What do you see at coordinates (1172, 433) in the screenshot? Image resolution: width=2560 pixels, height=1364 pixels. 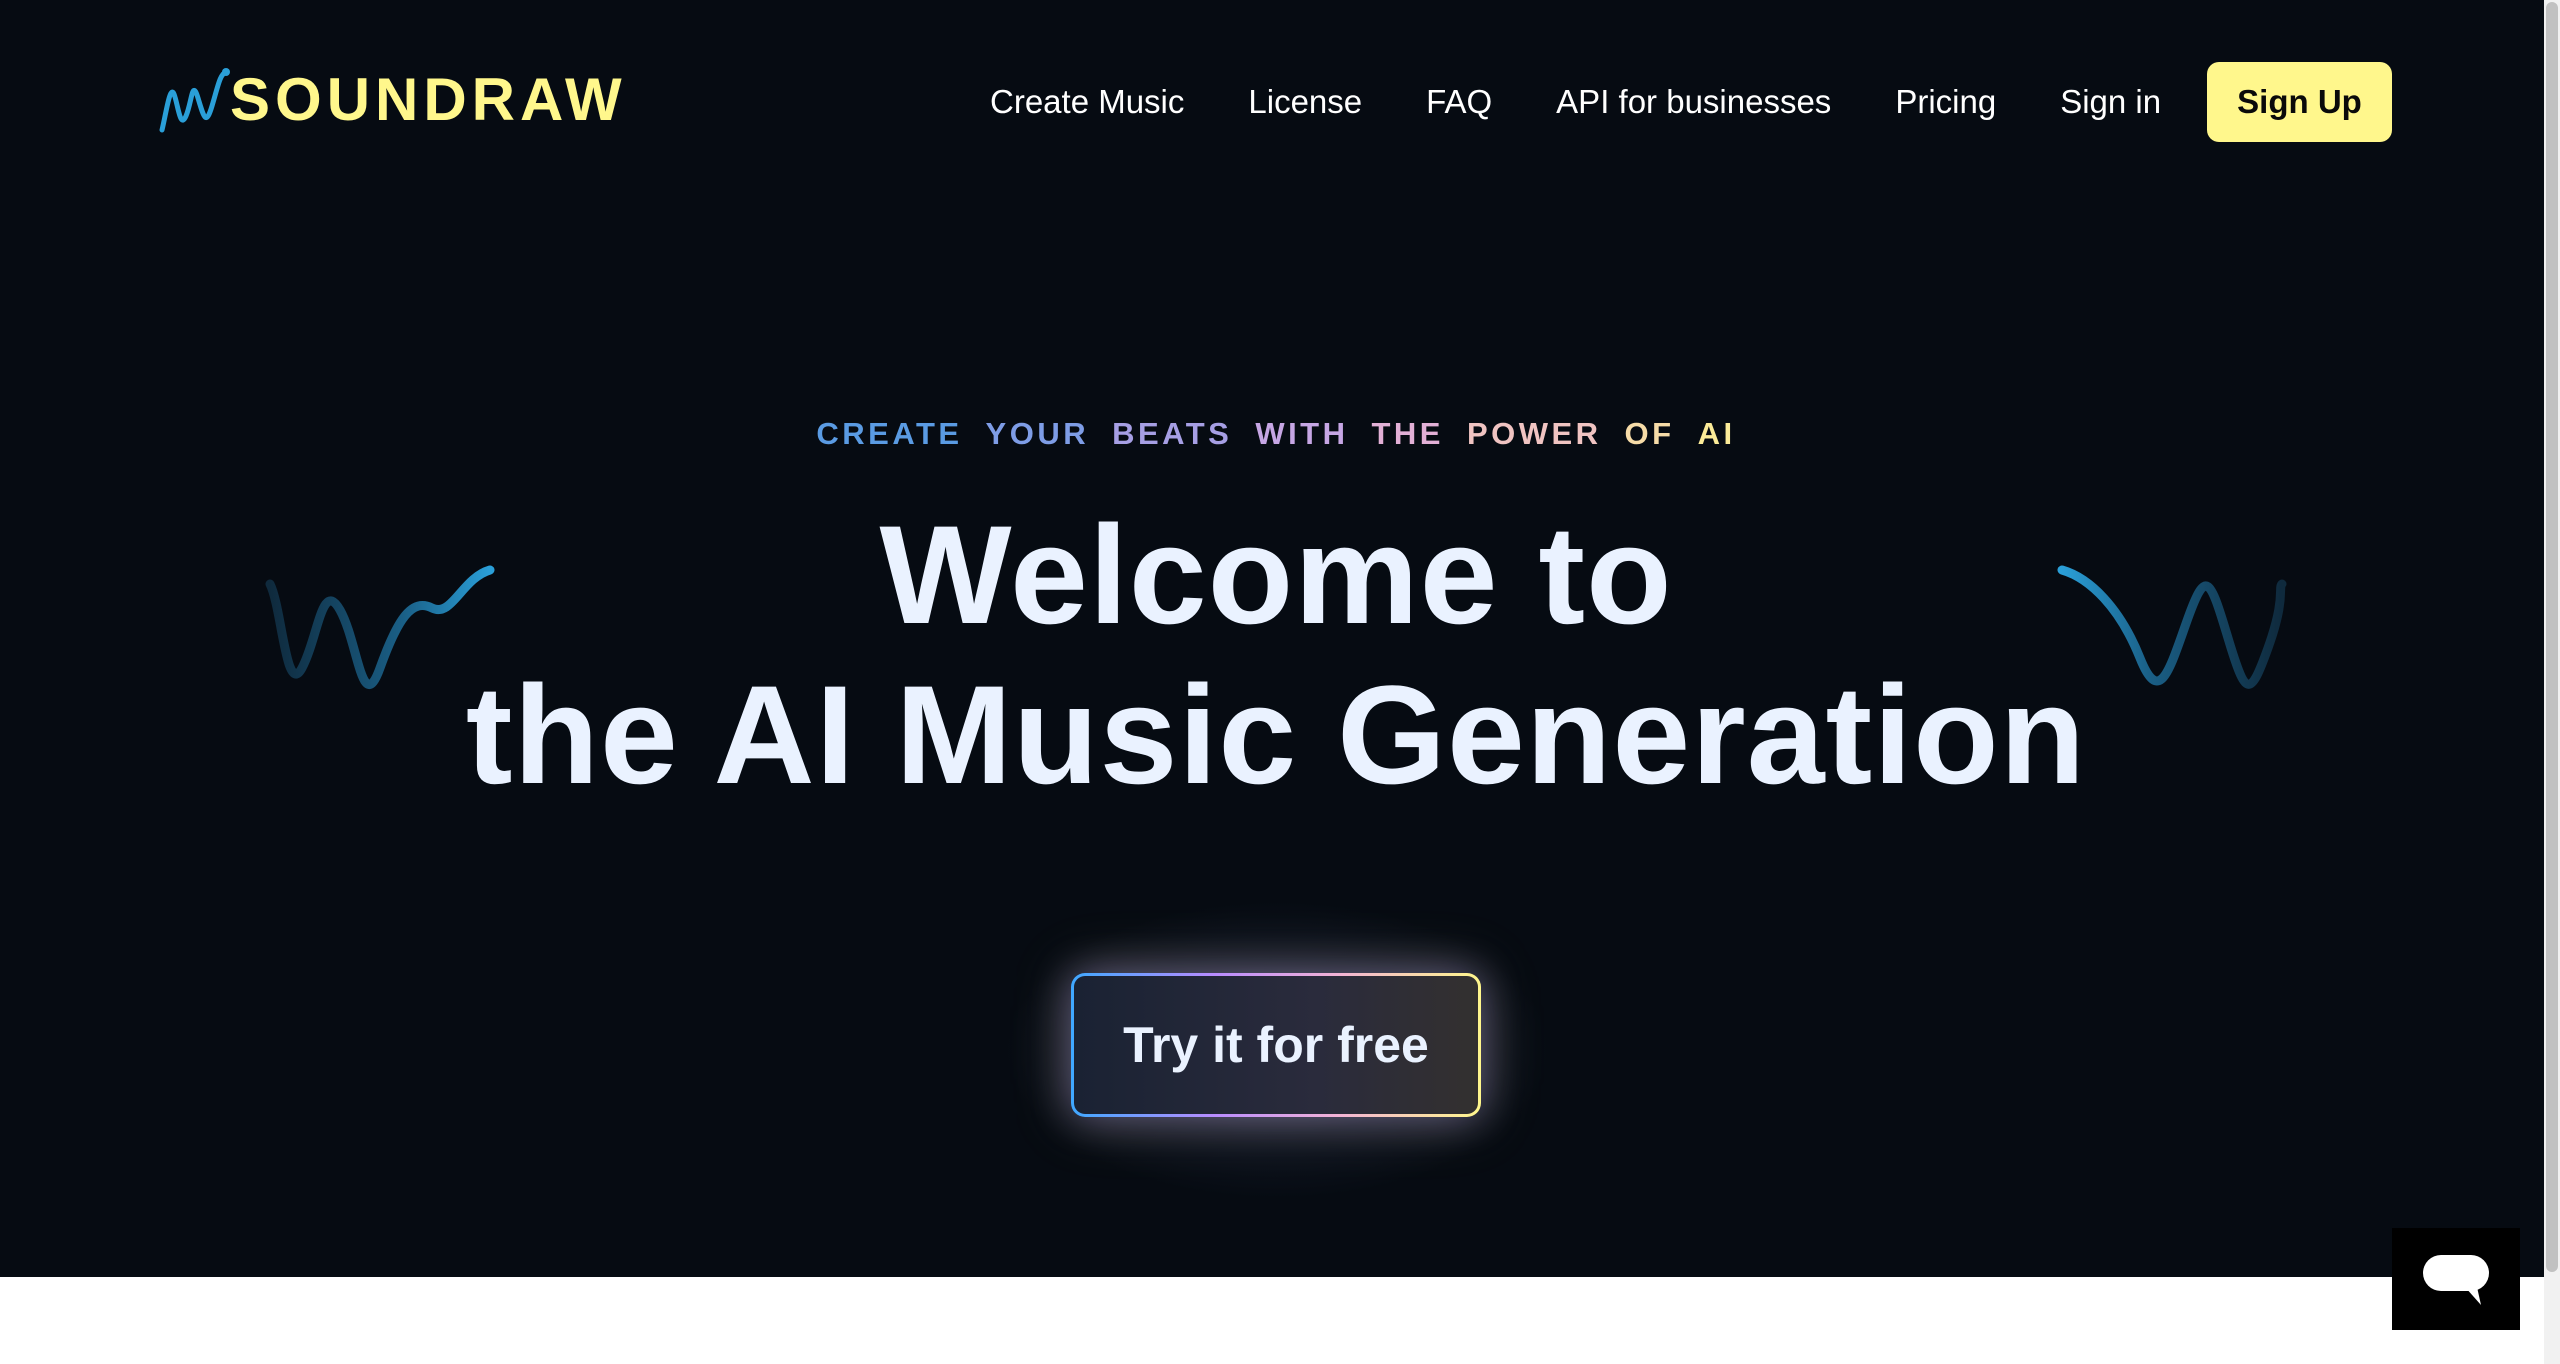 I see `eyebrow-word: BEATS` at bounding box center [1172, 433].